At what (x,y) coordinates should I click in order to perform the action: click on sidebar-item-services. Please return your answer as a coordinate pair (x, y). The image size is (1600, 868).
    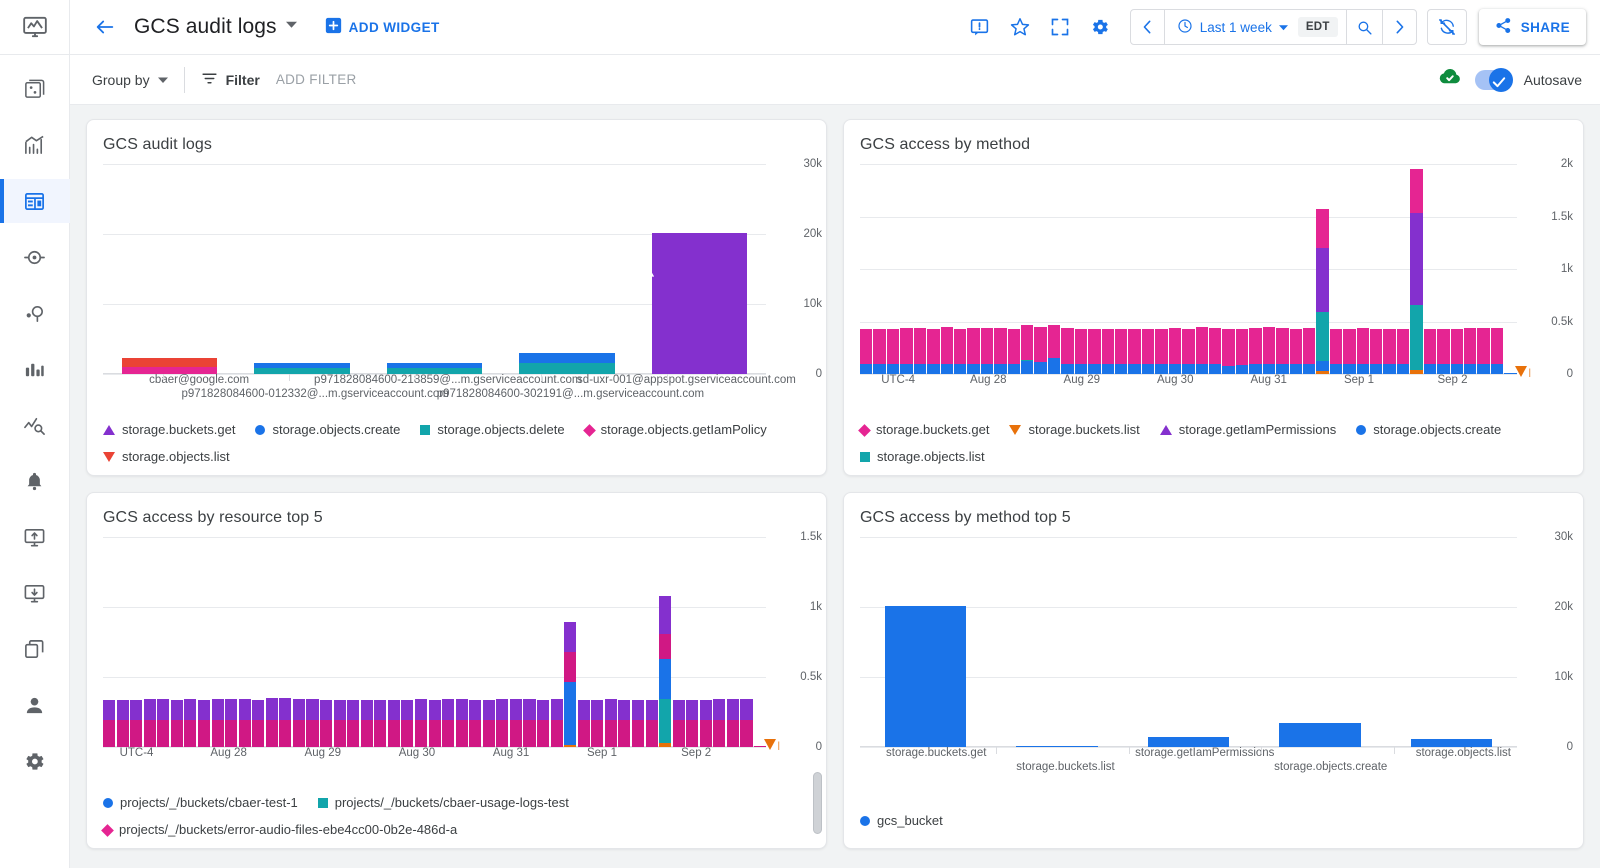
    Looking at the image, I should click on (35, 313).